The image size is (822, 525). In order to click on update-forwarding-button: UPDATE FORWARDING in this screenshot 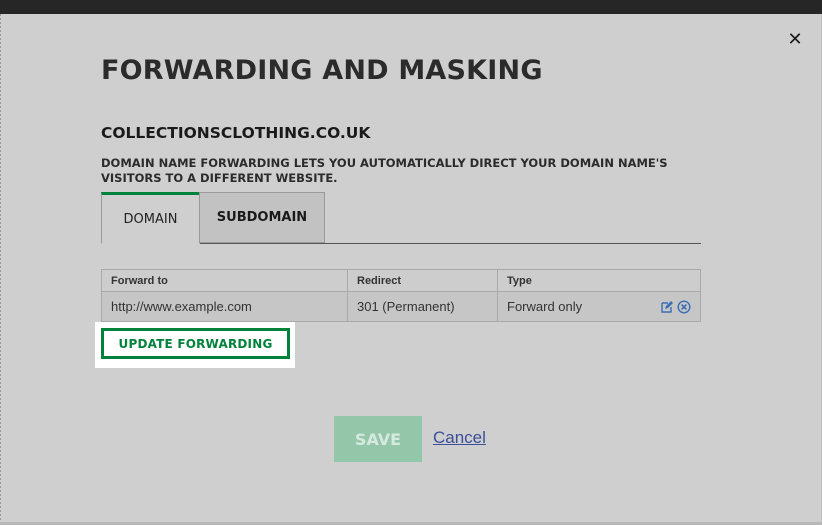, I will do `click(195, 343)`.